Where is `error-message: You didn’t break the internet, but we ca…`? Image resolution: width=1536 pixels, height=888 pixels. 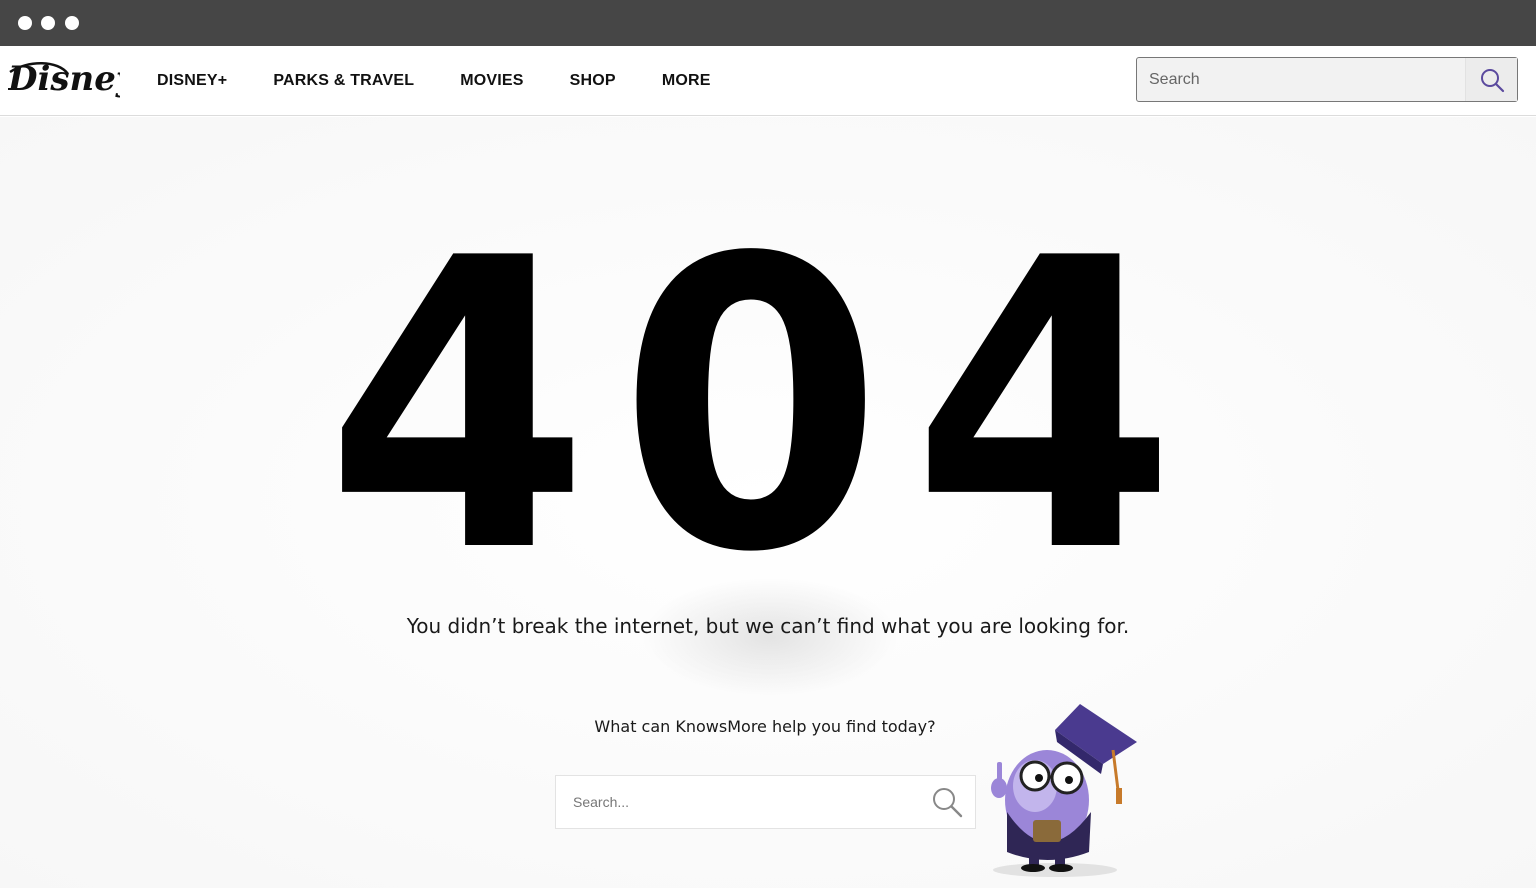 error-message: You didn’t break the internet, but we ca… is located at coordinates (768, 626).